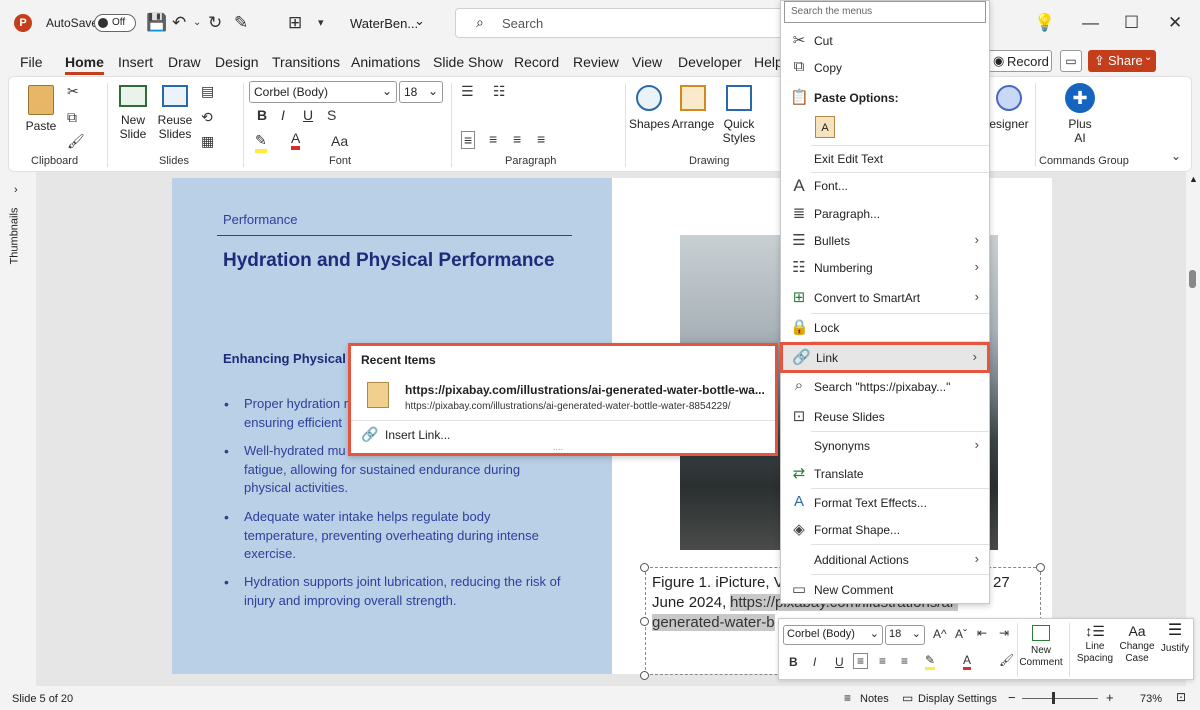 Image resolution: width=1200 pixels, height=710 pixels. What do you see at coordinates (419, 21) in the screenshot?
I see `chevron-down-icon: ⌄` at bounding box center [419, 21].